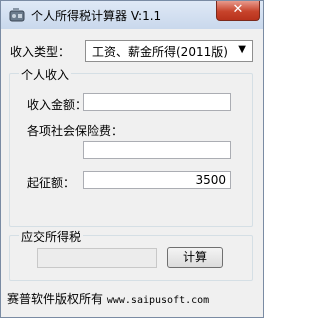 The width and height of the screenshot is (320, 318). I want to click on personal-income-group-title: 个人收入, so click(45, 74).